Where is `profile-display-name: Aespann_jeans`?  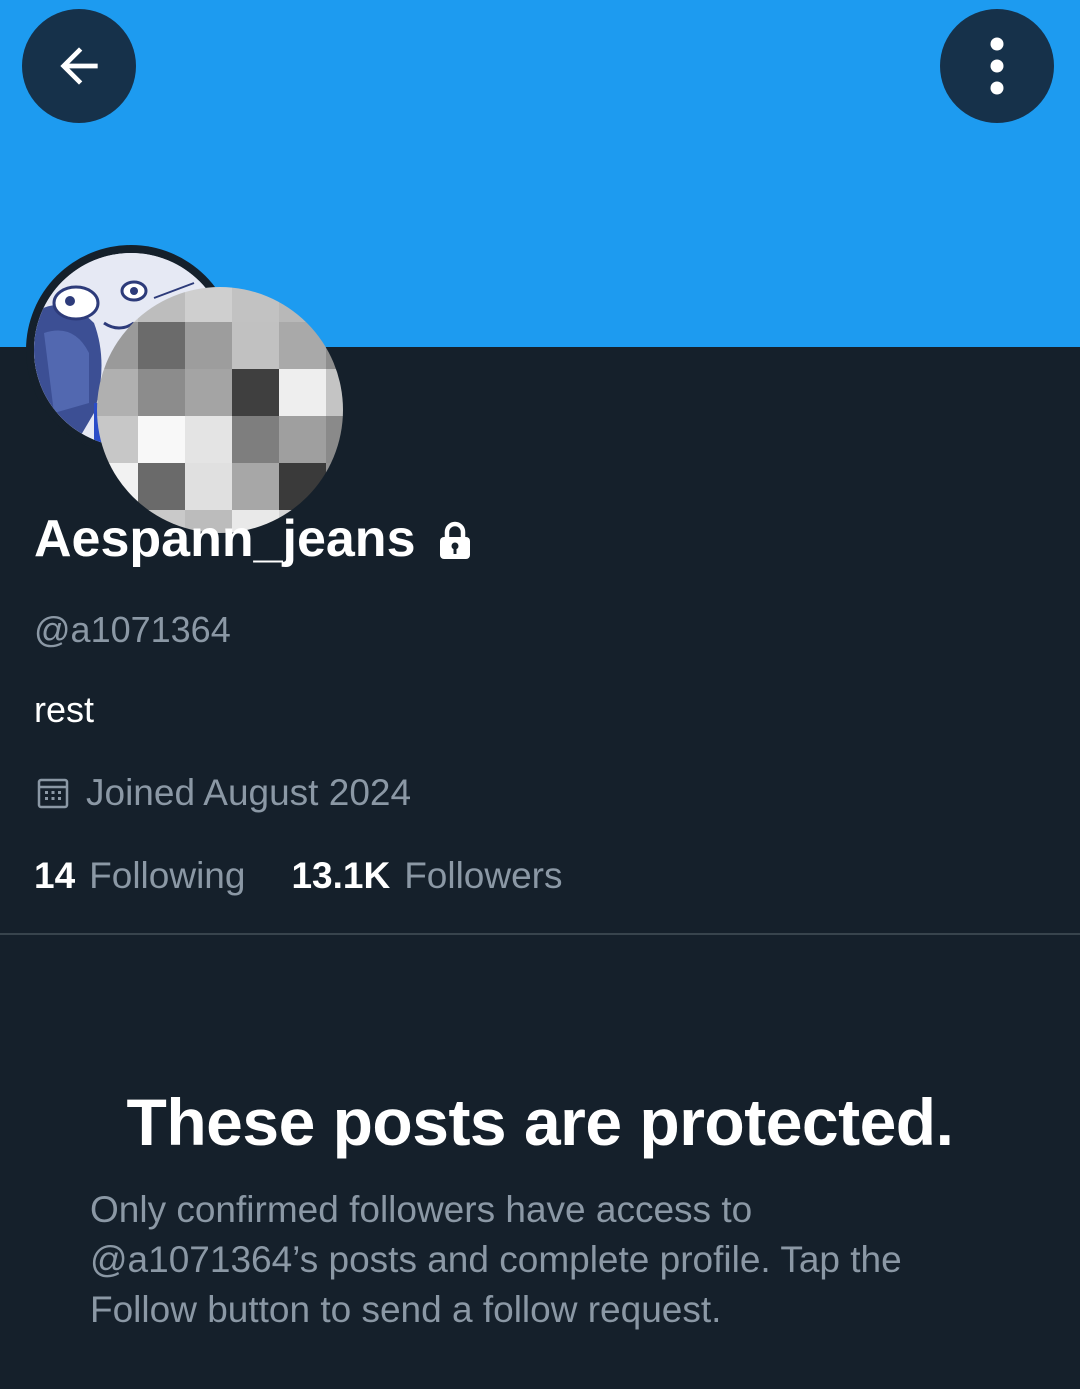
profile-display-name: Aespann_jeans is located at coordinates (253, 539).